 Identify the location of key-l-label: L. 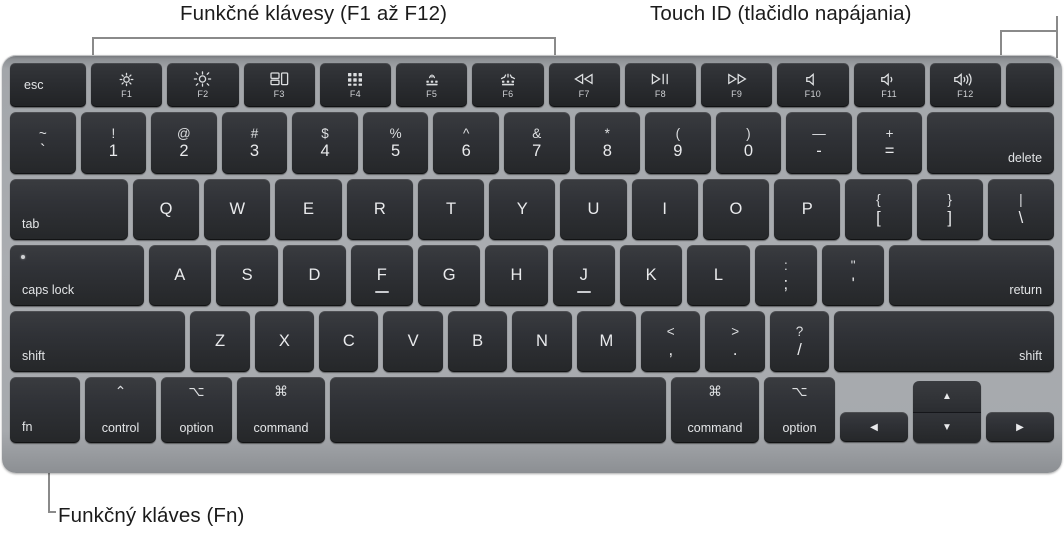
(718, 275).